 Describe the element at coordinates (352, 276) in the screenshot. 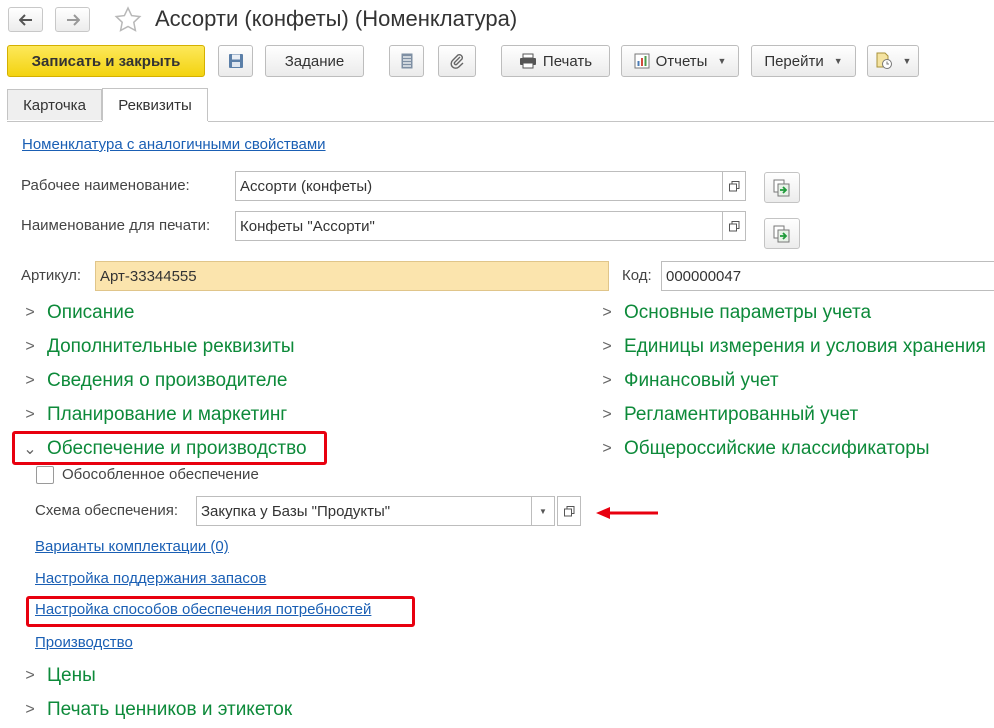

I see `article-field: Арт-33344555` at that location.